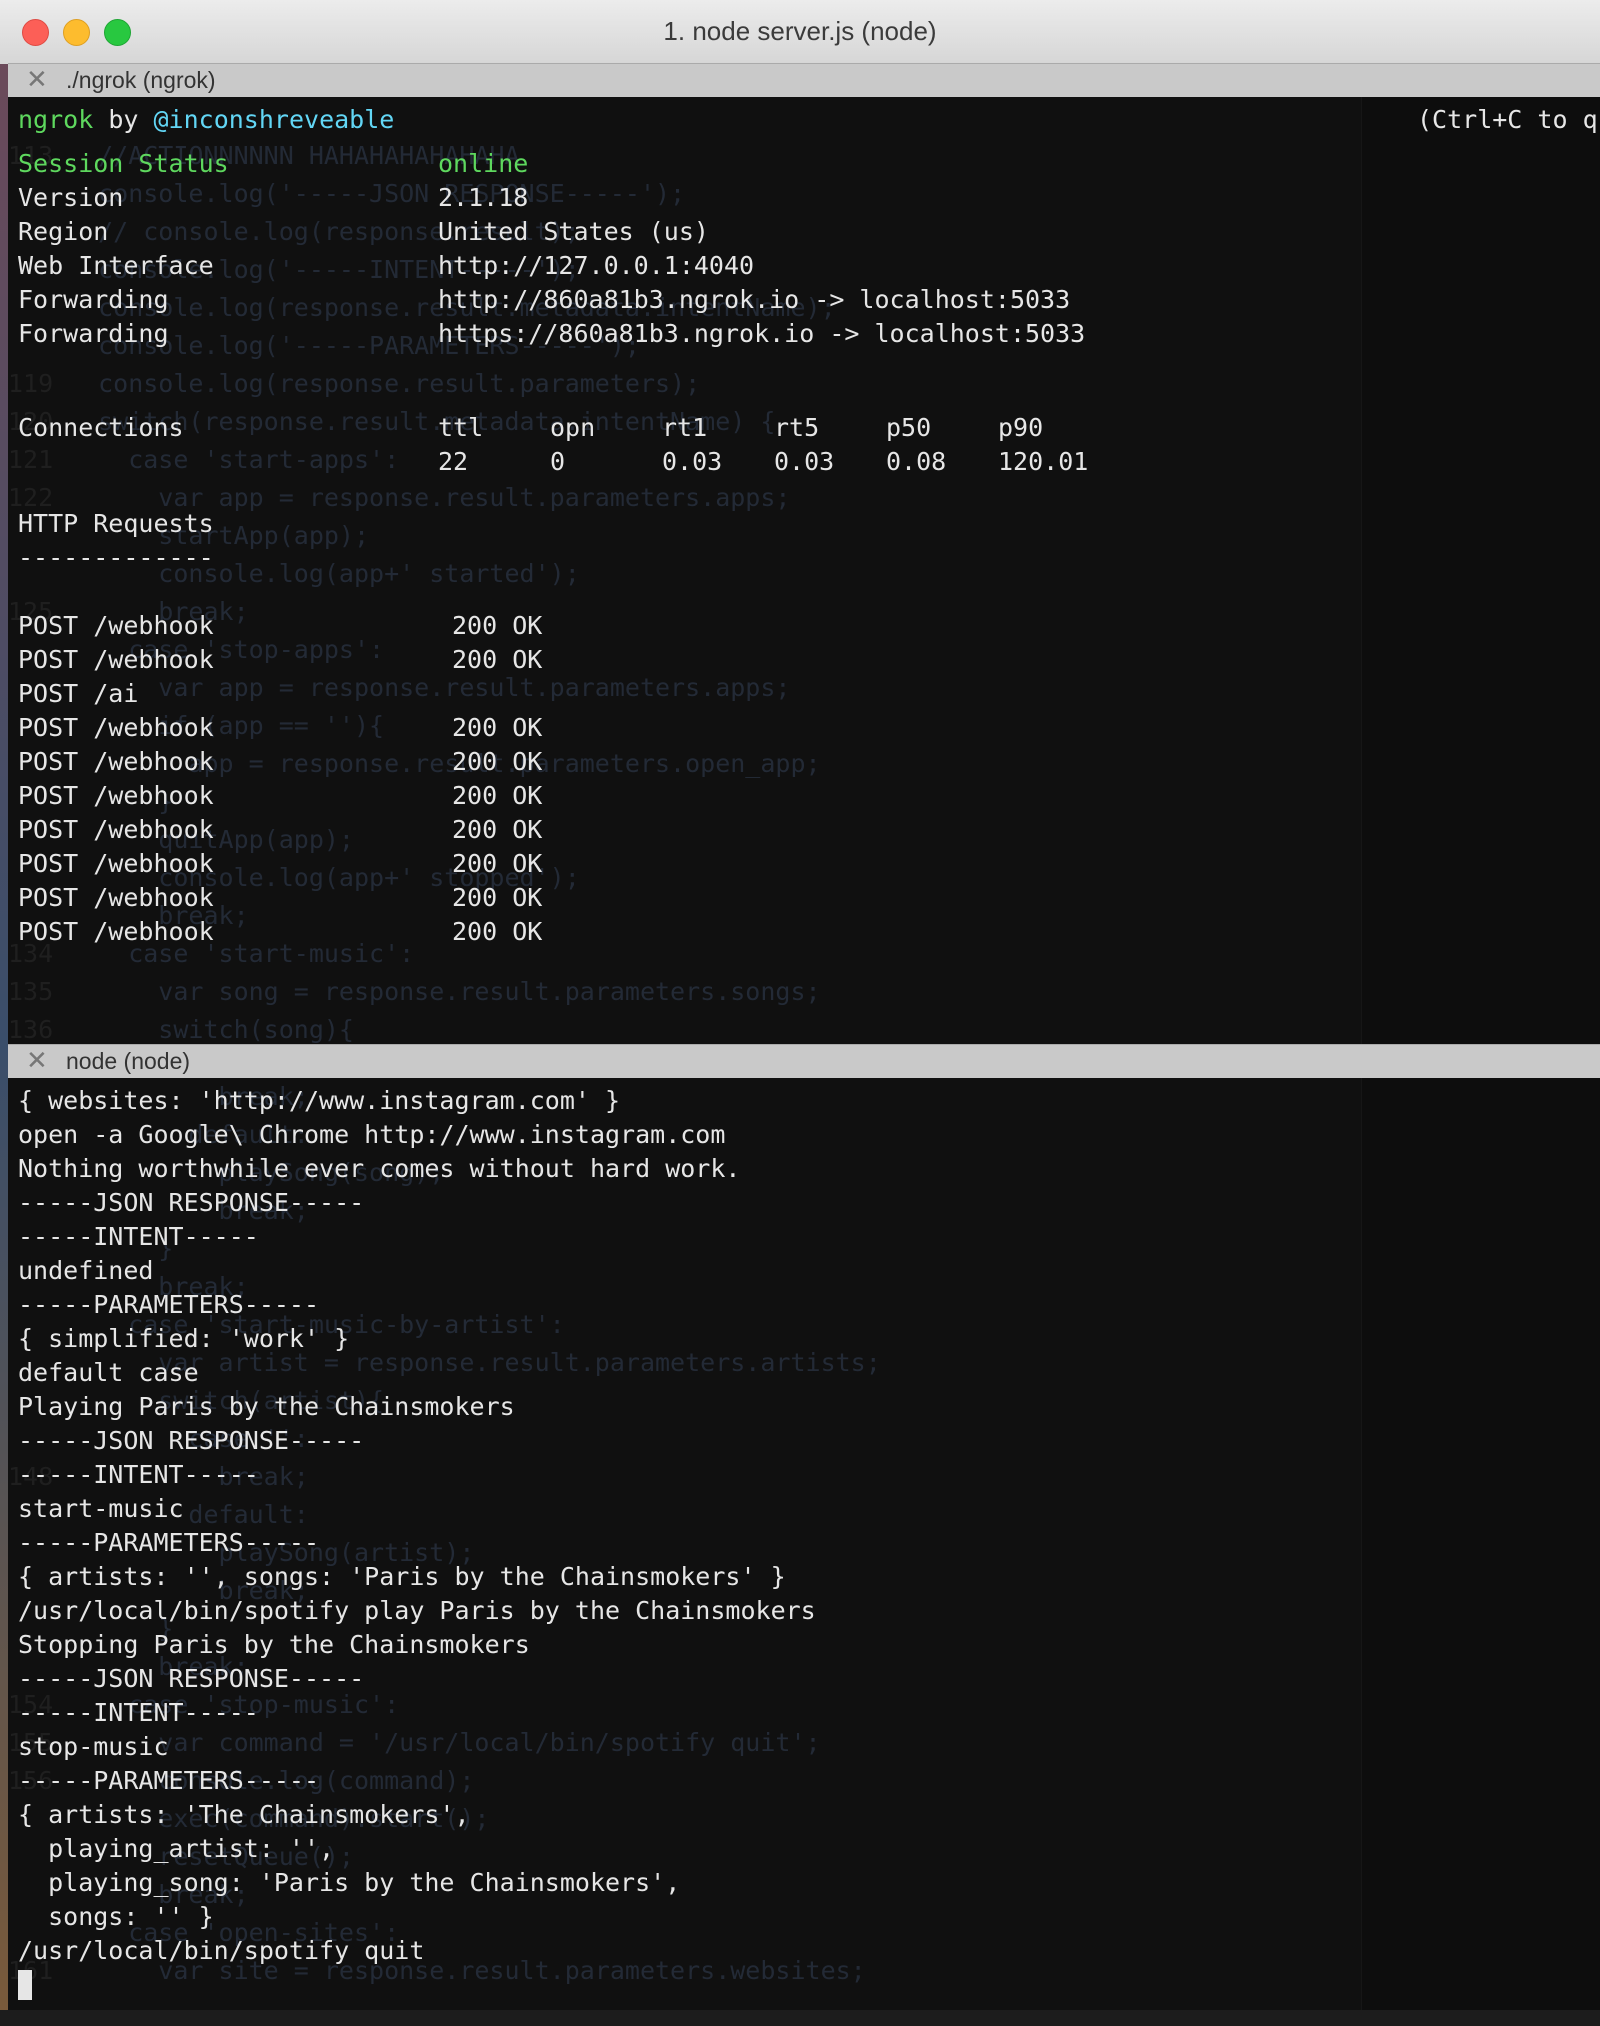 This screenshot has height=2026, width=1600. I want to click on session-value: United States (us), so click(573, 231).